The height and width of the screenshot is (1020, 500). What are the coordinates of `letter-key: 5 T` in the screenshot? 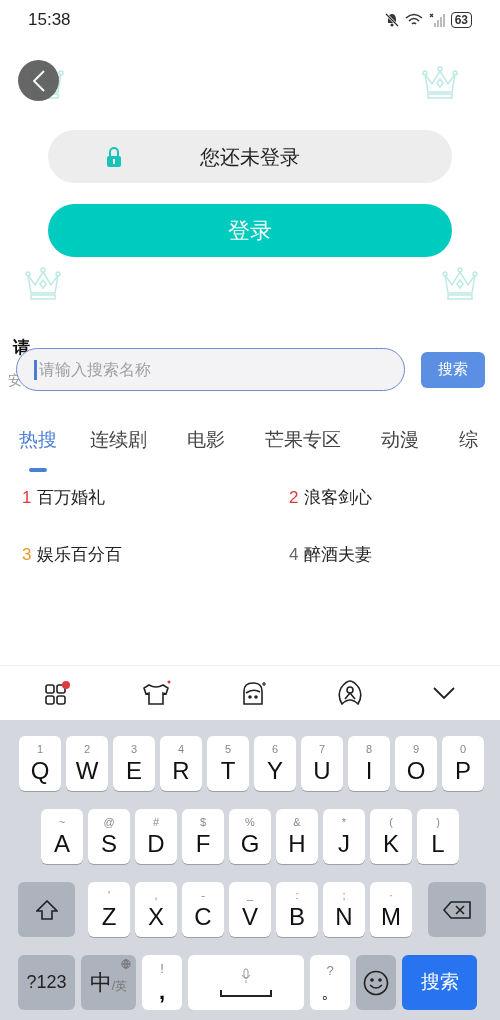 It's located at (228, 763).